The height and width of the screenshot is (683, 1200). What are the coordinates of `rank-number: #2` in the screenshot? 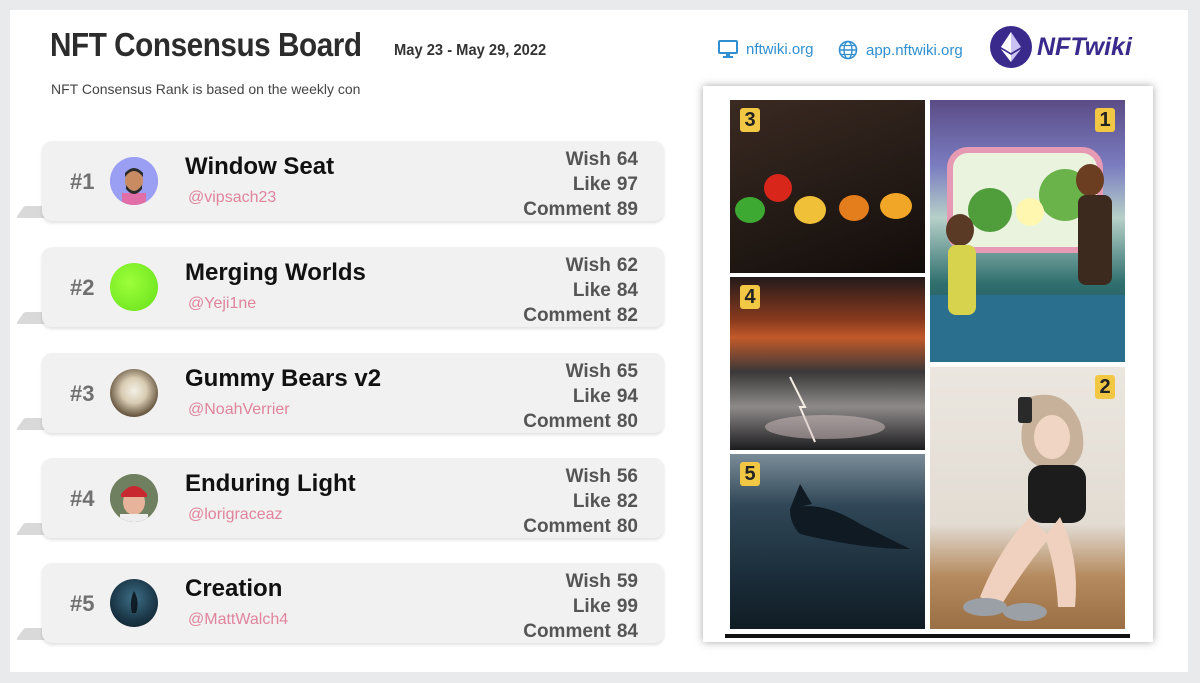 It's located at (82, 287).